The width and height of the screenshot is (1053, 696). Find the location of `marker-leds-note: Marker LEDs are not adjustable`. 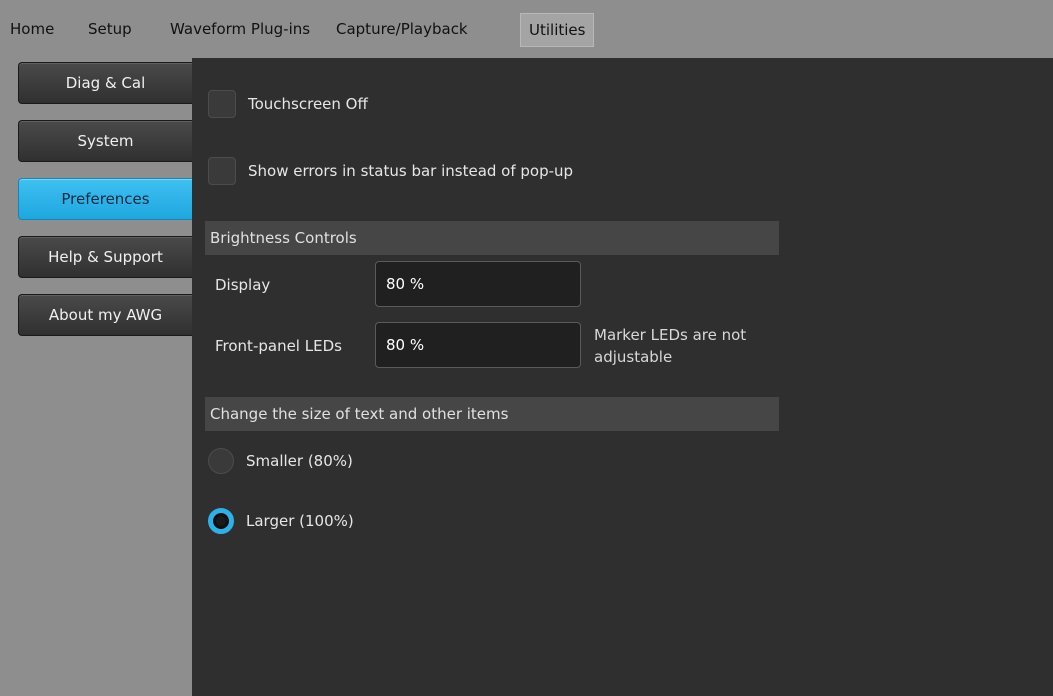

marker-leds-note: Marker LEDs are not adjustable is located at coordinates (670, 346).